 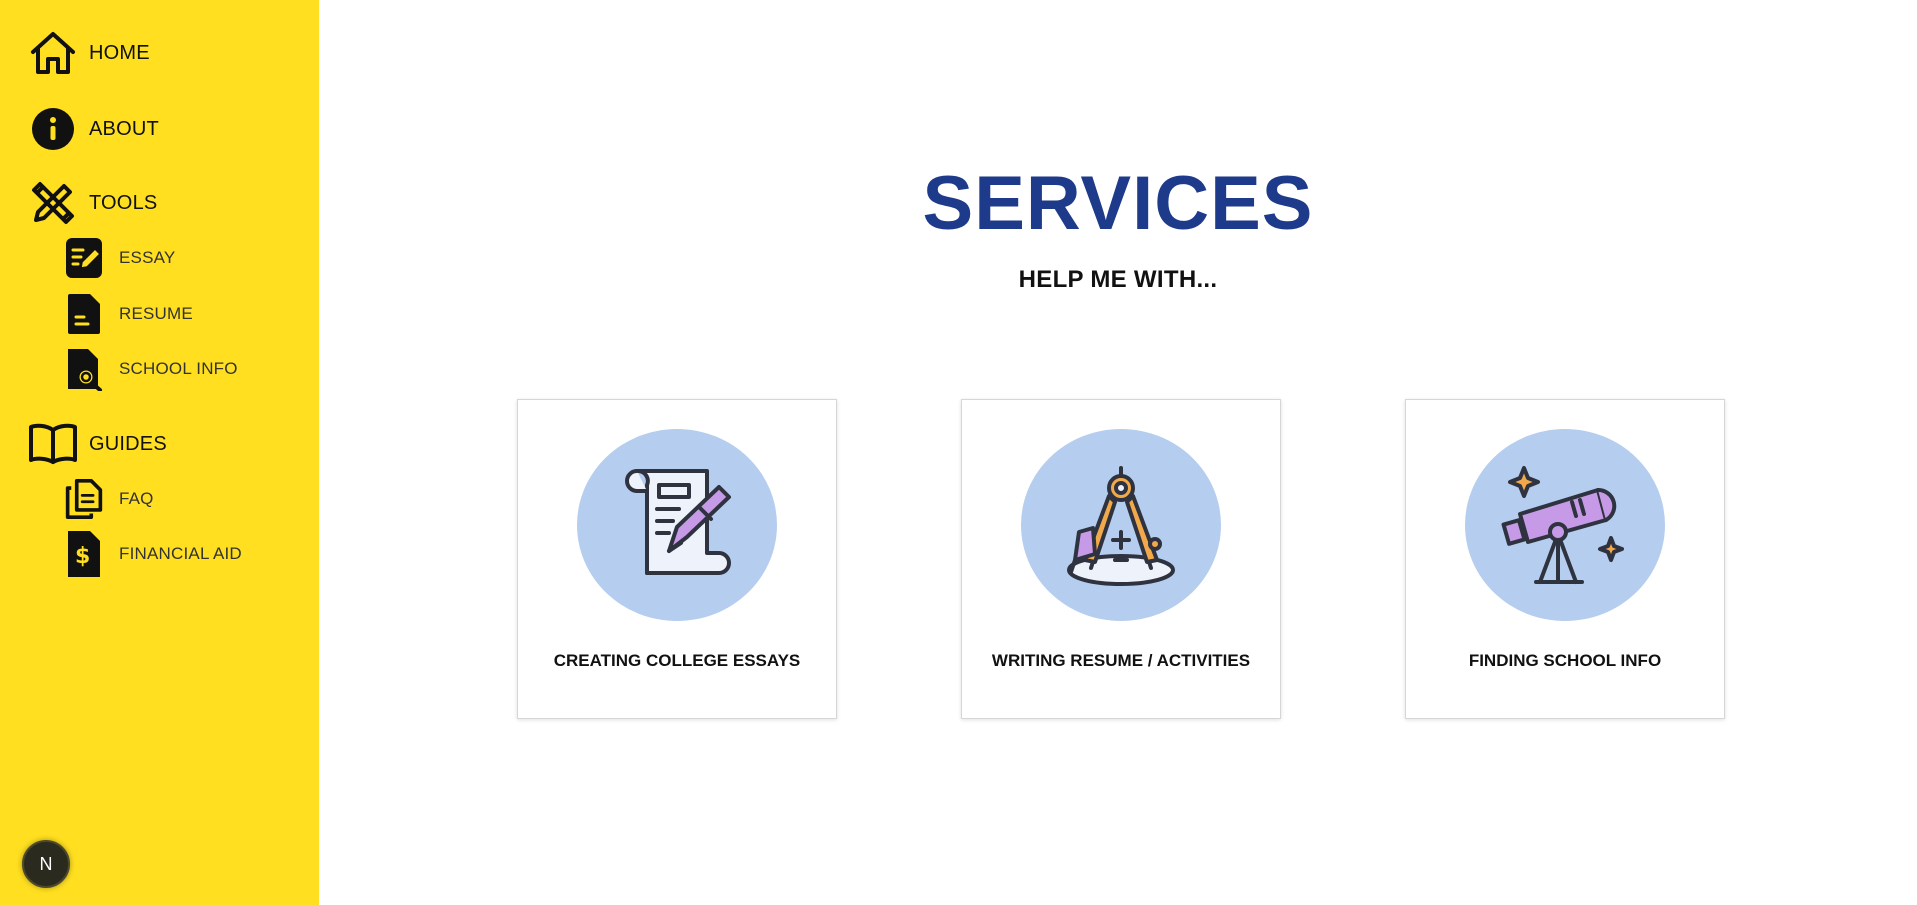 What do you see at coordinates (136, 498) in the screenshot?
I see `nav-faq-label: FAQ` at bounding box center [136, 498].